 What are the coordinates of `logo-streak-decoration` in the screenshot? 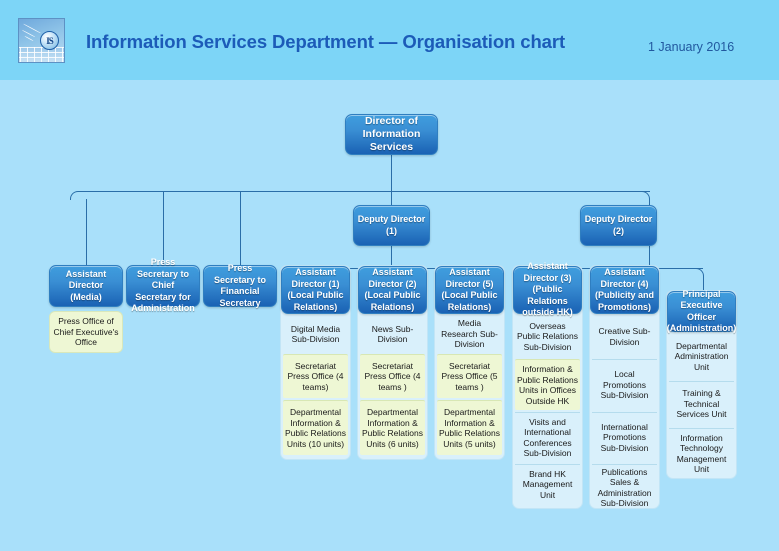 It's located at (29, 38).